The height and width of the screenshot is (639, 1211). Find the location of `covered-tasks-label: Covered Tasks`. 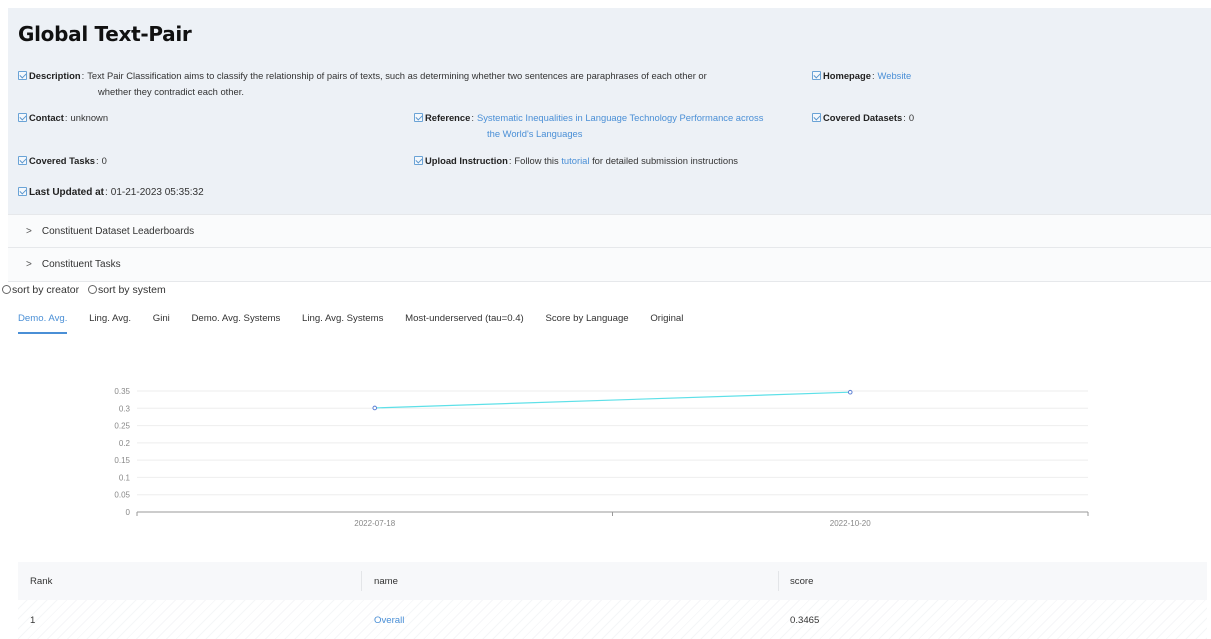

covered-tasks-label: Covered Tasks is located at coordinates (62, 160).